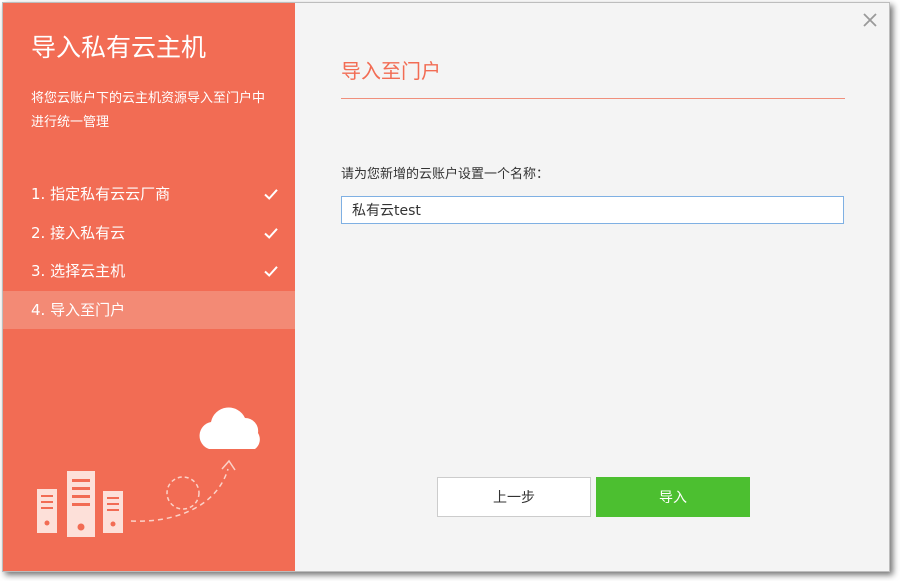  What do you see at coordinates (870, 20) in the screenshot?
I see `close-icon` at bounding box center [870, 20].